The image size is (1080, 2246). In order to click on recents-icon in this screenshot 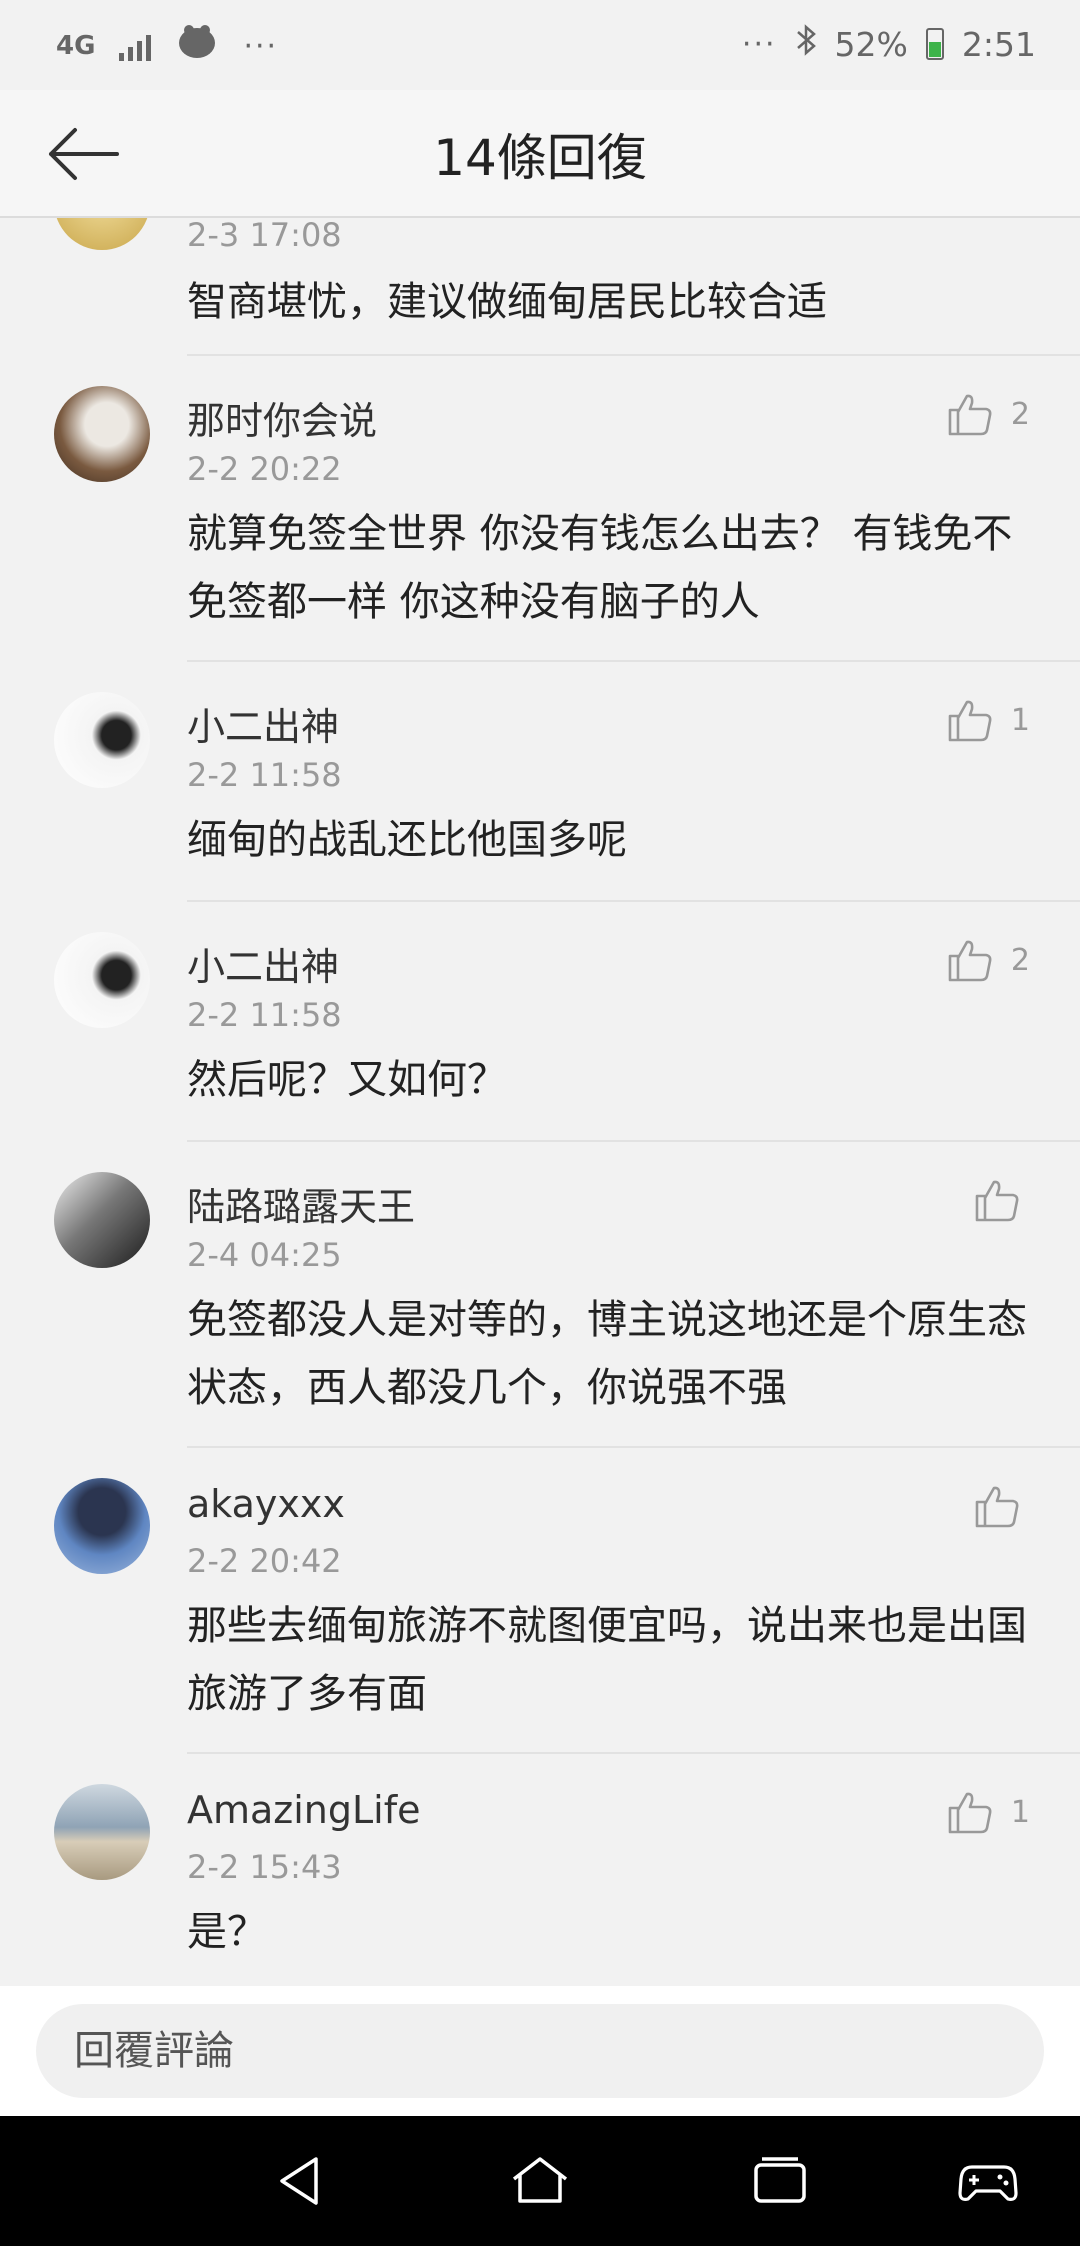, I will do `click(780, 2180)`.